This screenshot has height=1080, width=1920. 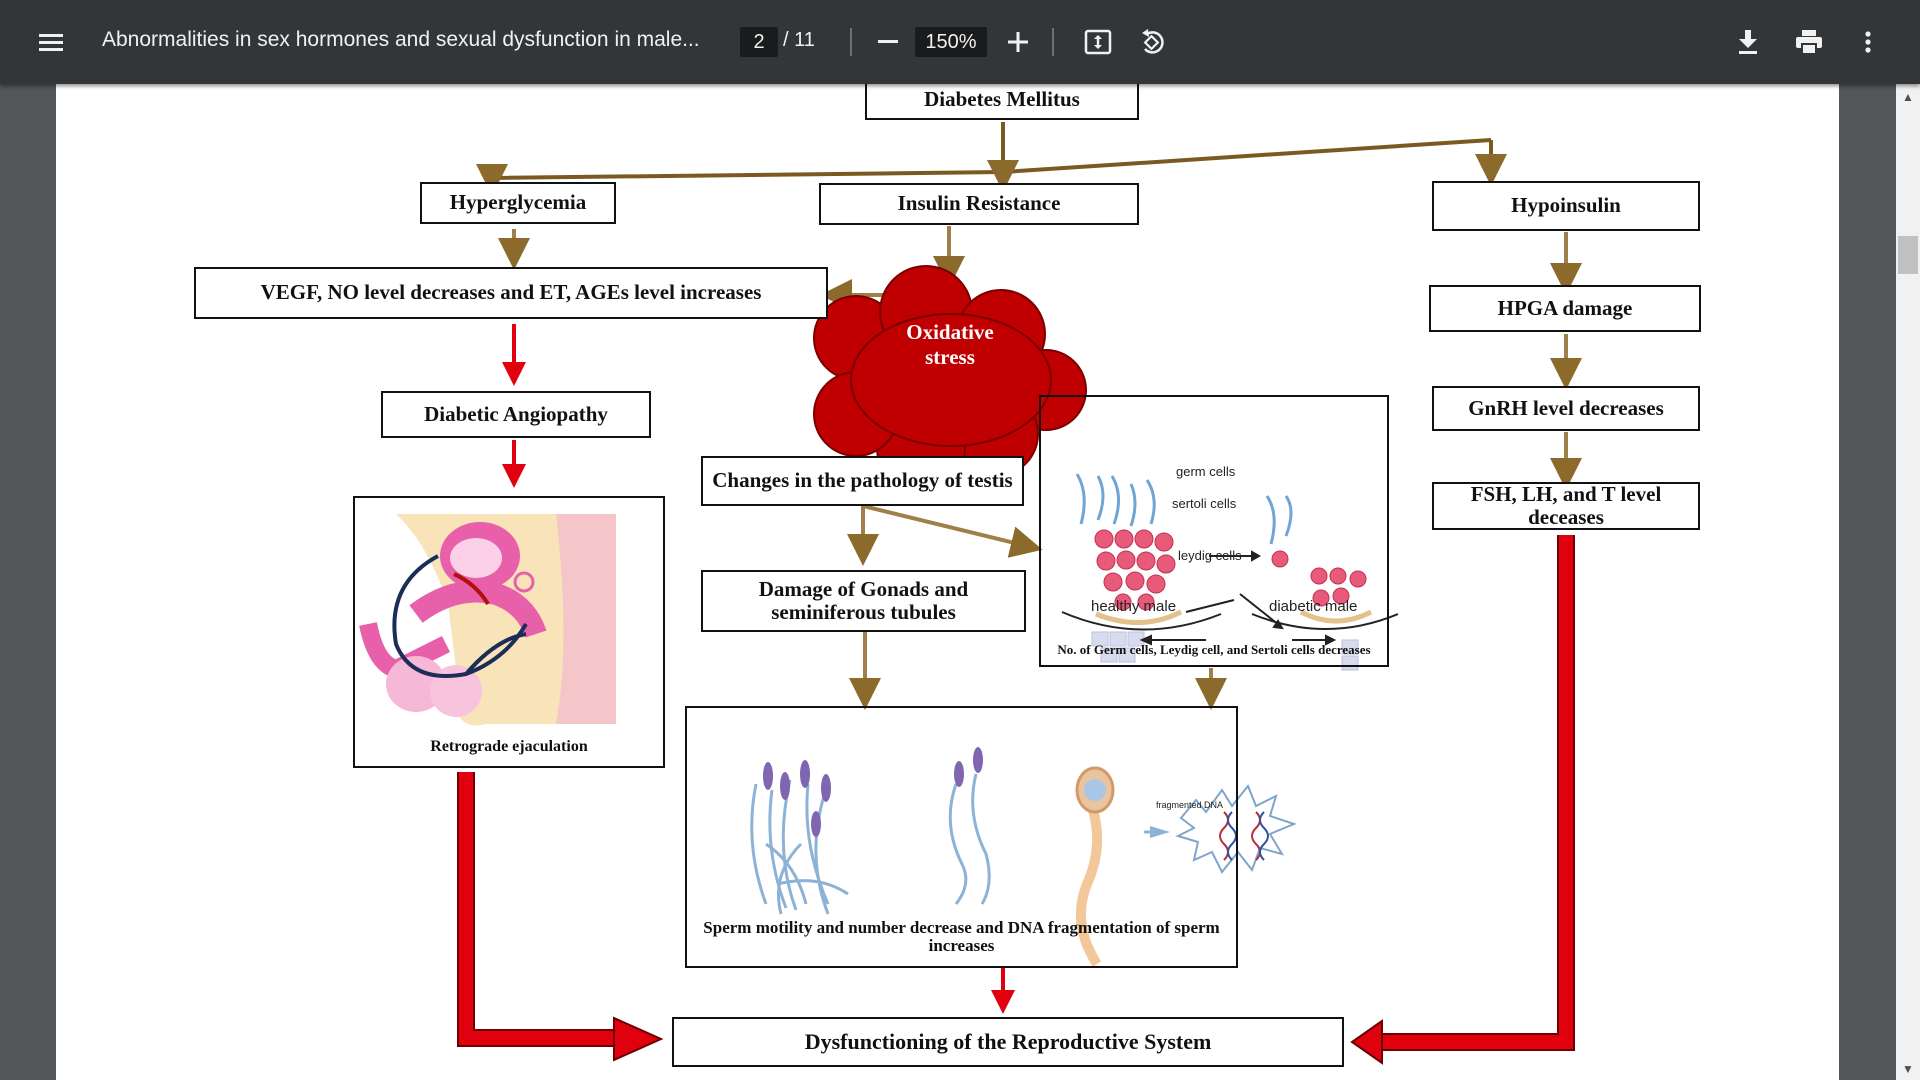 What do you see at coordinates (509, 747) in the screenshot?
I see `retrograde-ejaculation-caption: Retrograde ejaculation` at bounding box center [509, 747].